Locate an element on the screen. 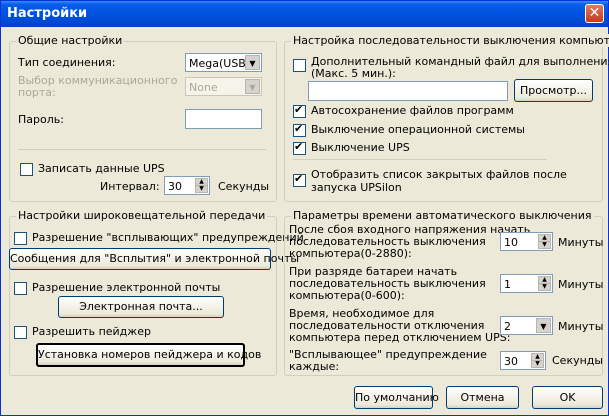 The height and width of the screenshot is (416, 609). comm-port-label-2: порта: is located at coordinates (37, 92).